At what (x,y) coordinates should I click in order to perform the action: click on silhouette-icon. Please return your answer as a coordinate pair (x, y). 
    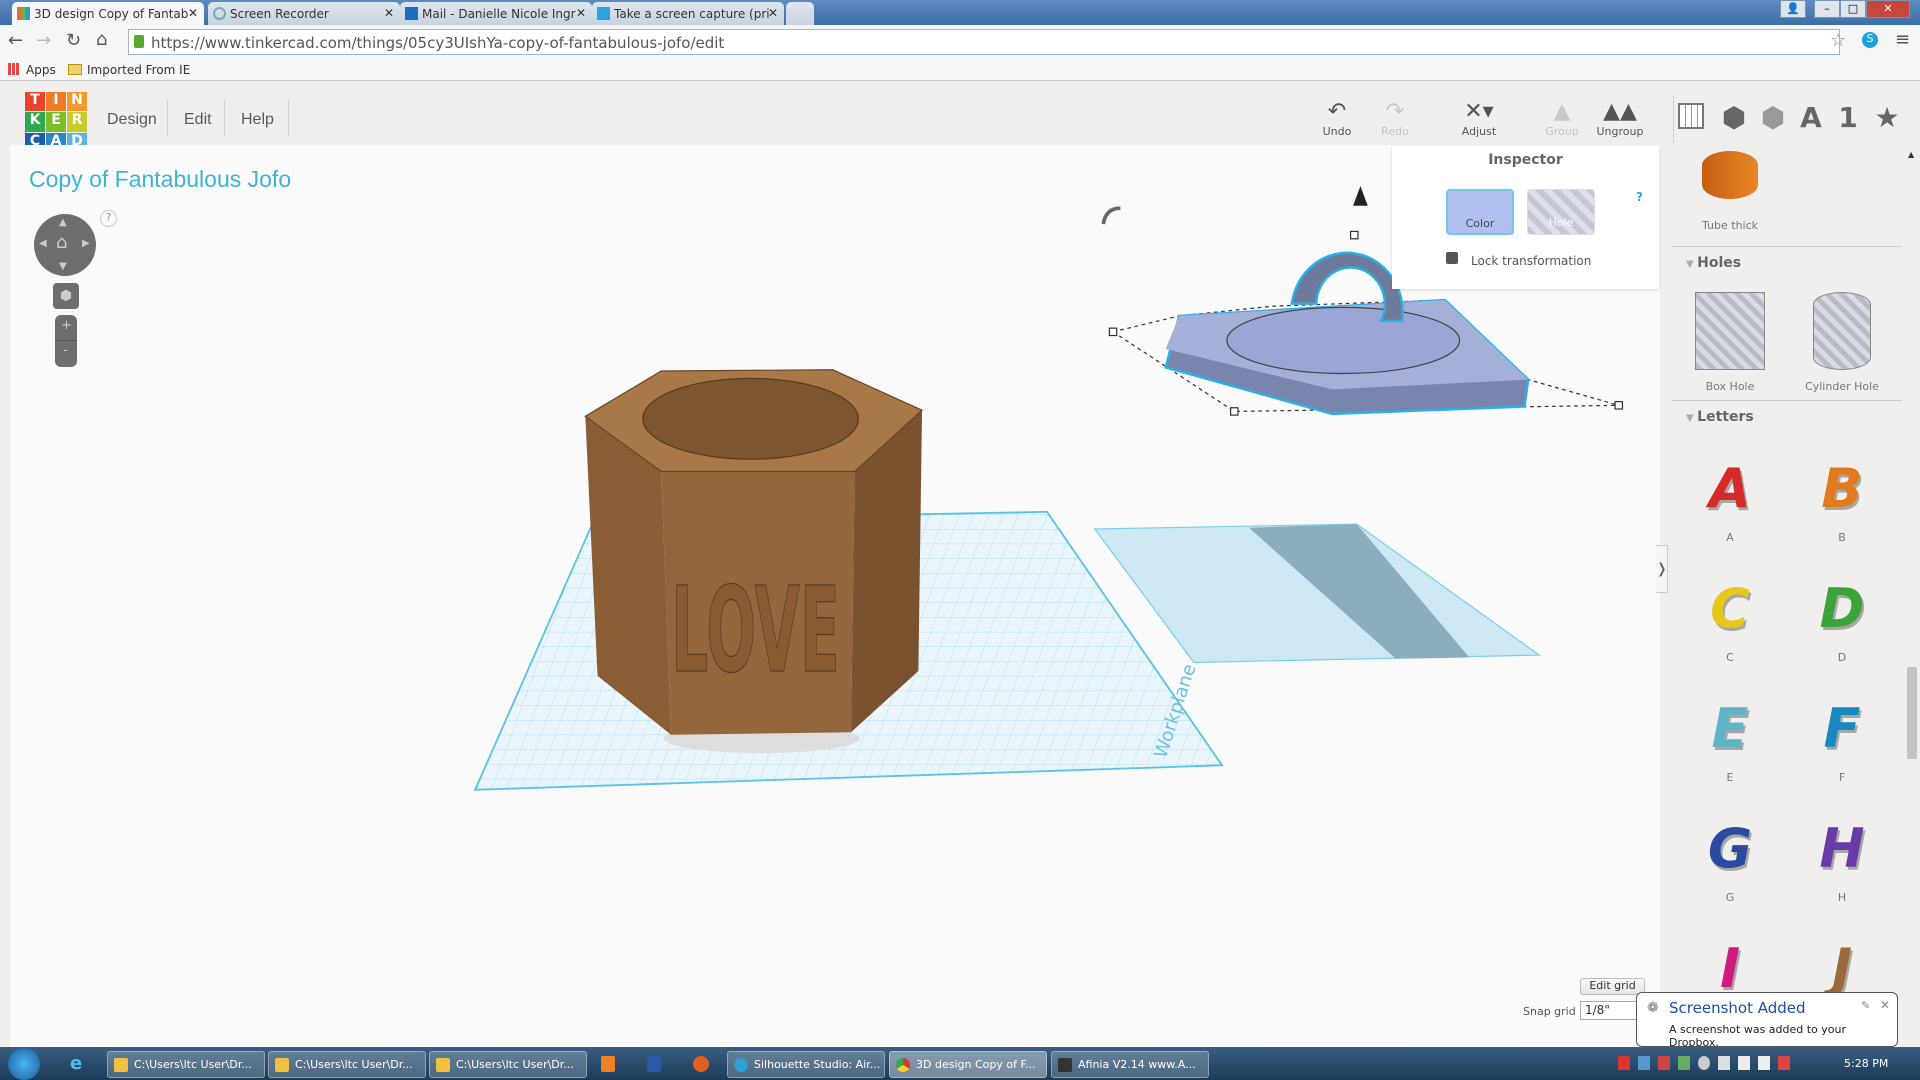
    Looking at the image, I should click on (741, 1065).